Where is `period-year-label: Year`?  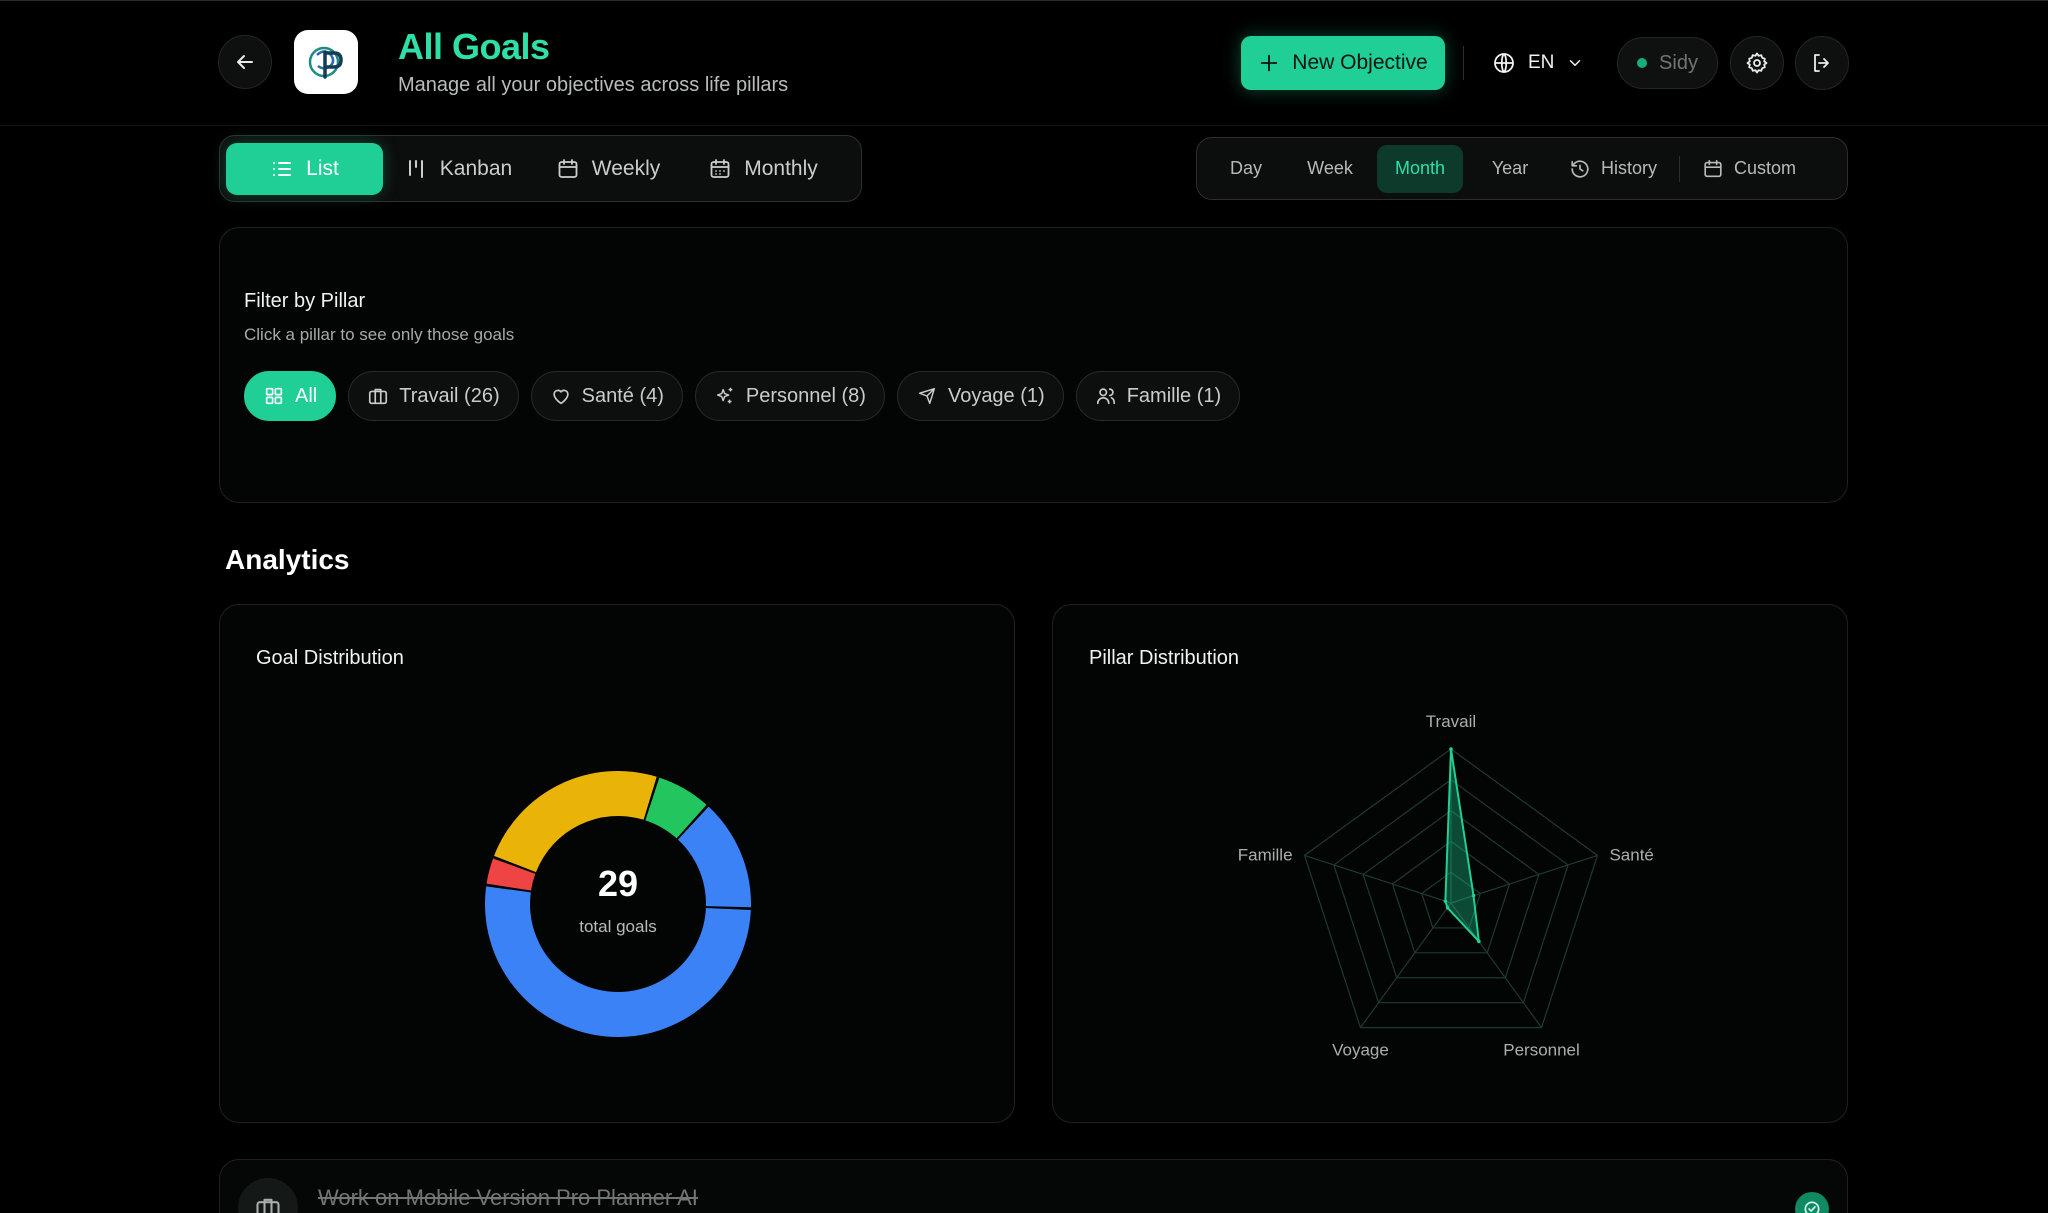
period-year-label: Year is located at coordinates (1510, 168).